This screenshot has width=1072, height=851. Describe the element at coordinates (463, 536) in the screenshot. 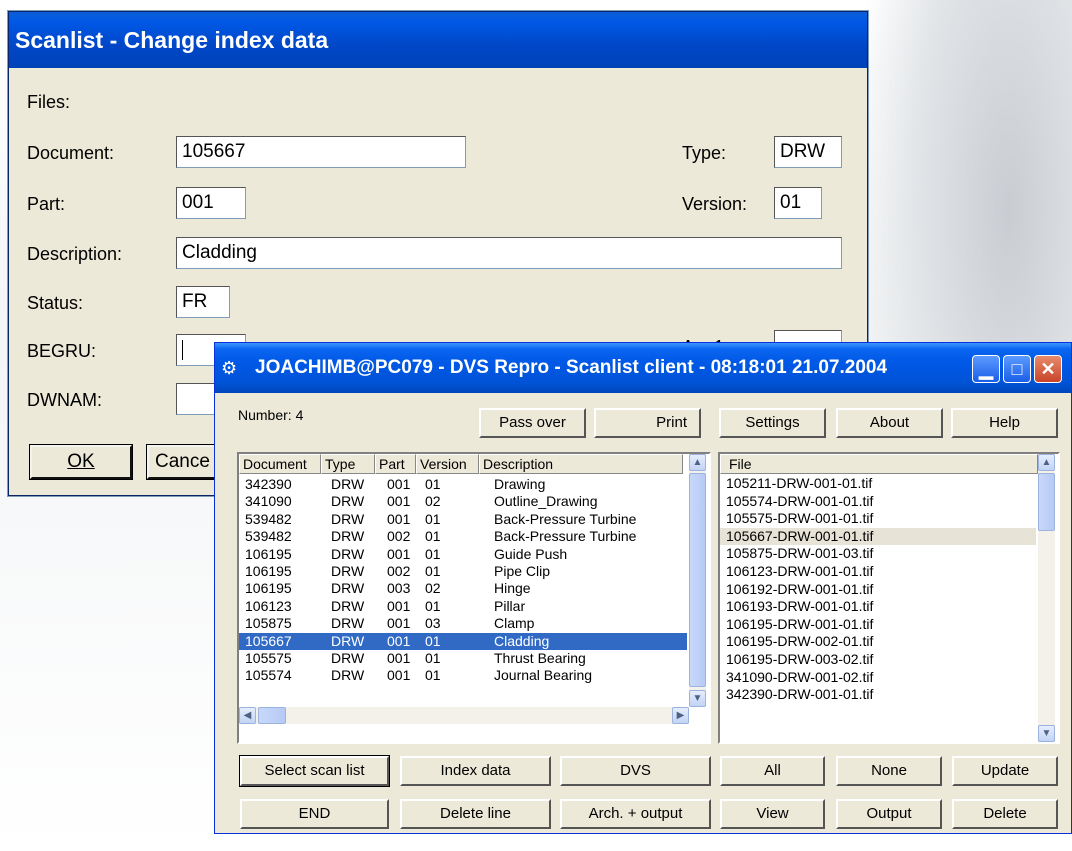

I see `table-row: 539482 DRW 002 01 Back-Pressure Turbine` at that location.